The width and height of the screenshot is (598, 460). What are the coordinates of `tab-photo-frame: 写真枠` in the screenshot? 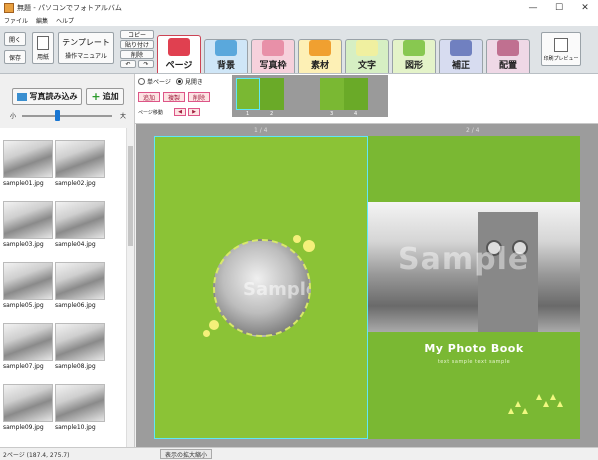 It's located at (273, 56).